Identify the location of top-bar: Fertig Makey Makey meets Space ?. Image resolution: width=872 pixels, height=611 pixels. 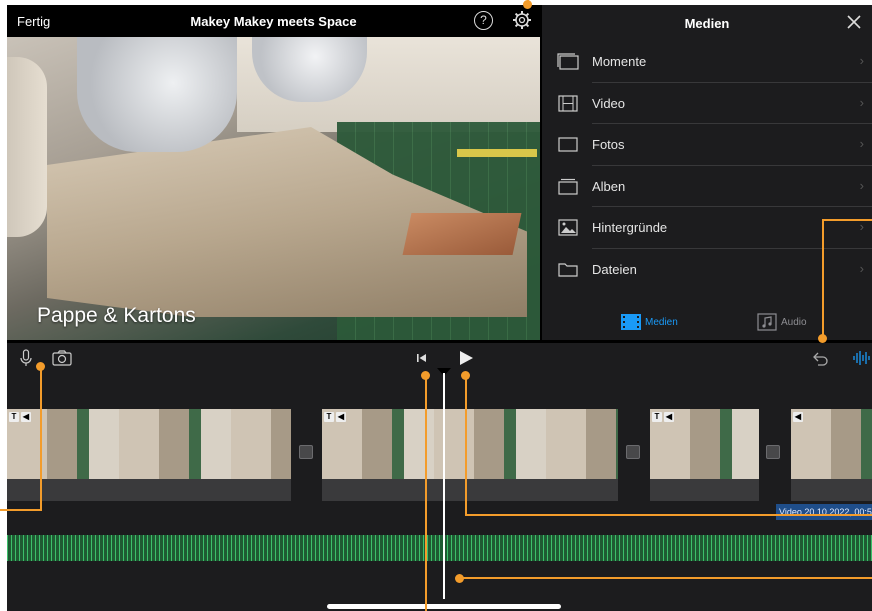
(273, 21).